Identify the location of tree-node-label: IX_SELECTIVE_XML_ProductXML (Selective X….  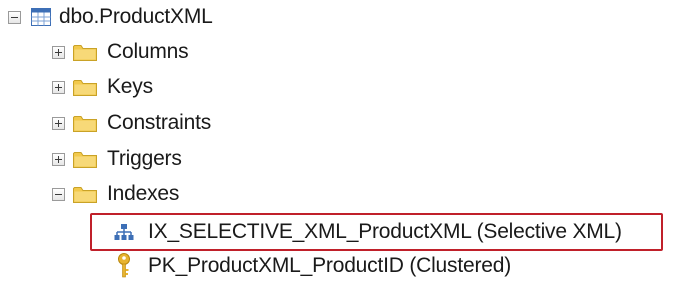
(385, 231).